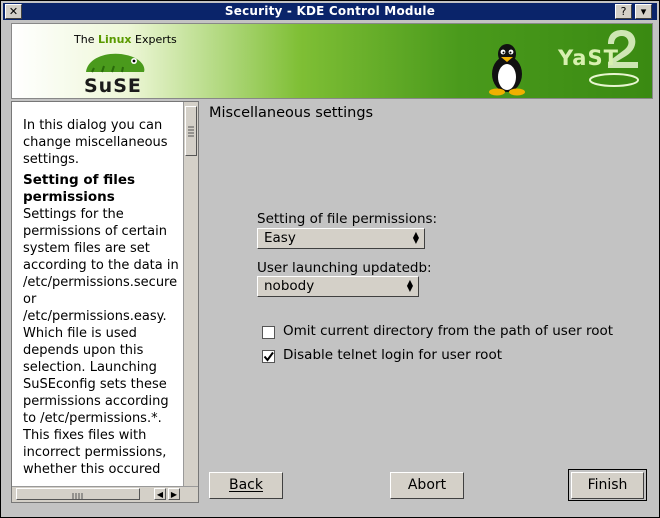  Describe the element at coordinates (507, 70) in the screenshot. I see `penguin-icon` at that location.